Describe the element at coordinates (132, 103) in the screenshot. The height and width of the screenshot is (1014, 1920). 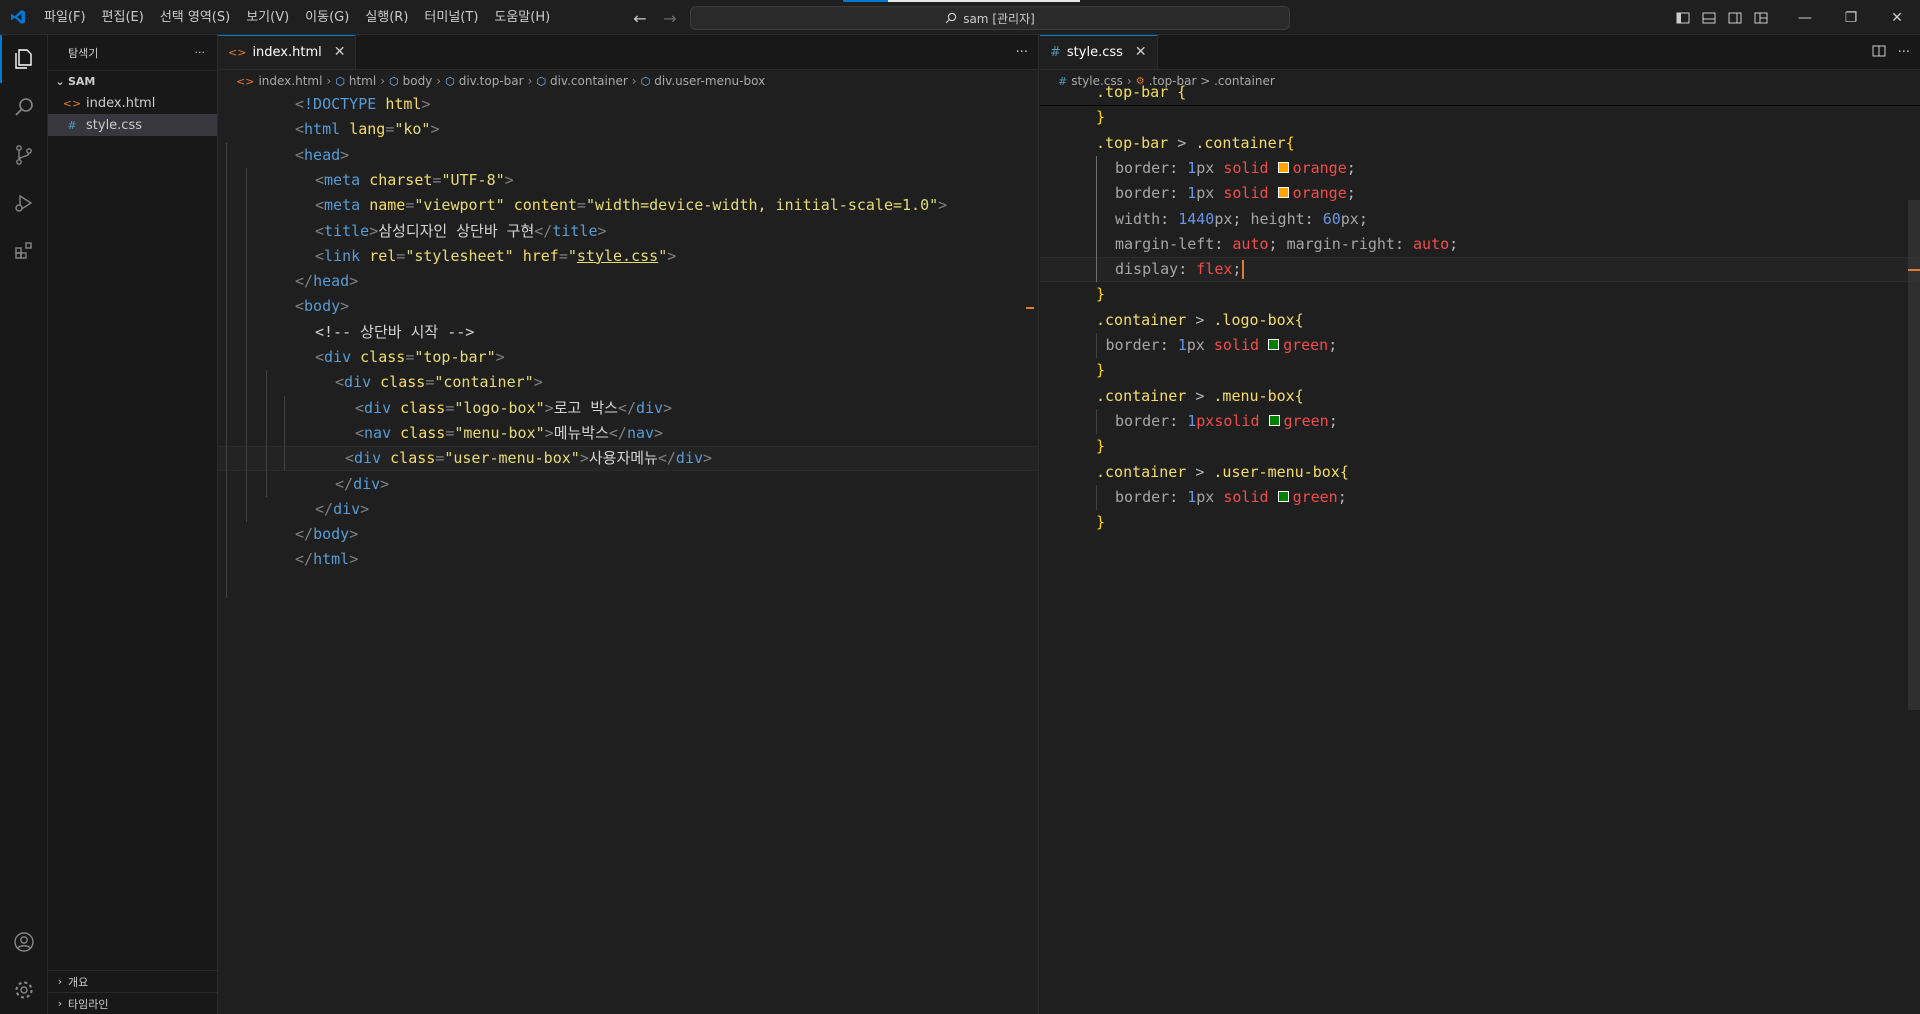
I see `file-item-index-html: <> index.html` at that location.